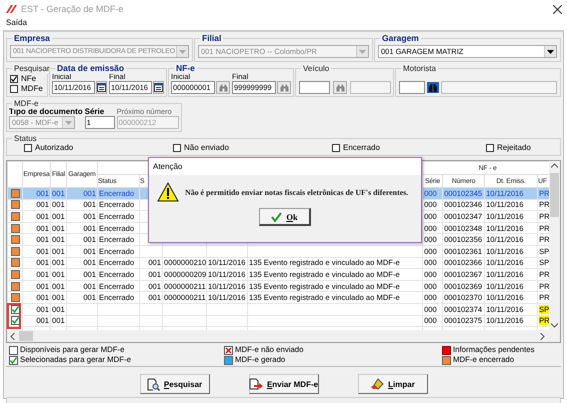 This screenshot has height=403, width=567. What do you see at coordinates (72, 9) in the screenshot?
I see `window-title: EST - Geração de MDF-e` at bounding box center [72, 9].